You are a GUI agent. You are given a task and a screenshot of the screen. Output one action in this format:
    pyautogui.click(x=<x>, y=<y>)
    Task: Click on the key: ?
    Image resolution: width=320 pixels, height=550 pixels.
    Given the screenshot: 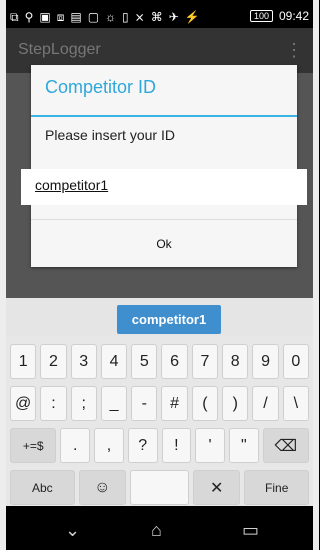 What is the action you would take?
    pyautogui.click(x=142, y=445)
    